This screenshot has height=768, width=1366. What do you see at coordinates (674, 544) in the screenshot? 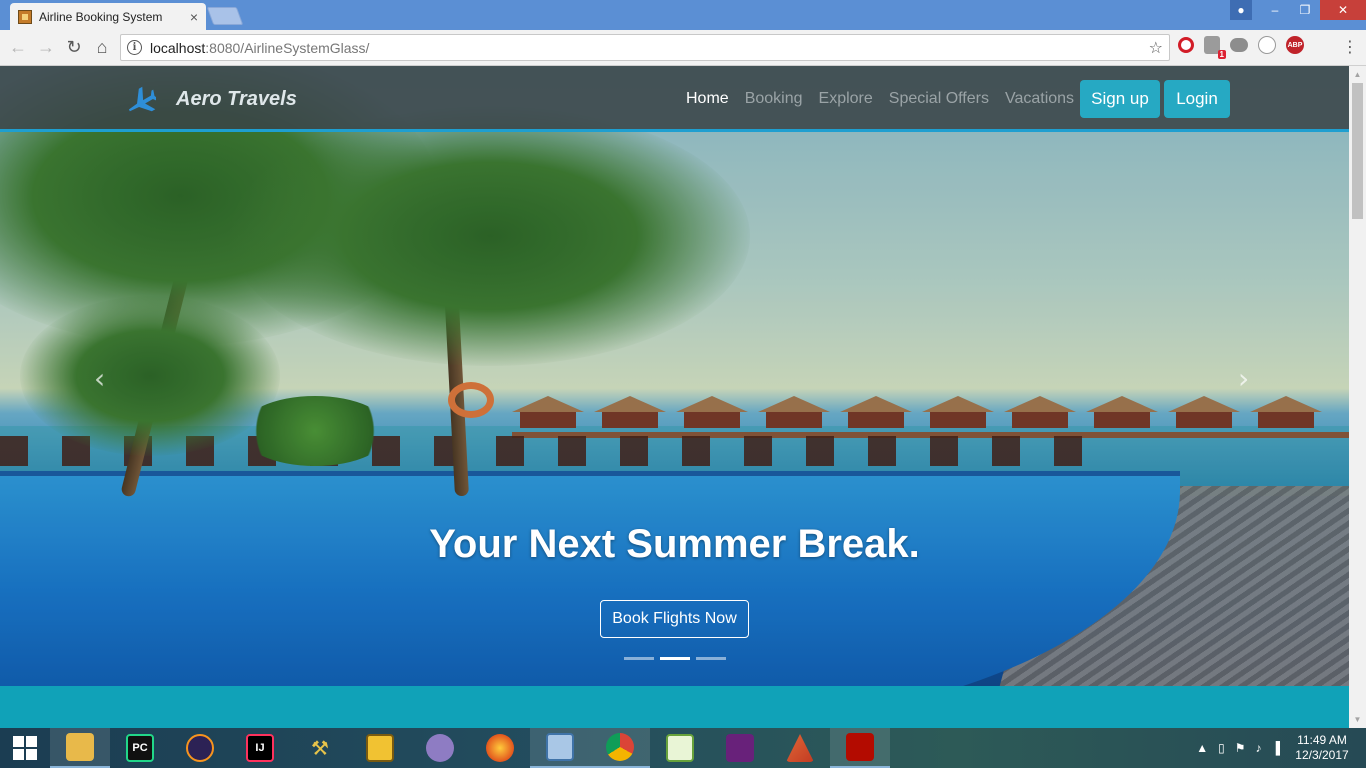
I see `hero-headline: Your Next Summer Break.` at bounding box center [674, 544].